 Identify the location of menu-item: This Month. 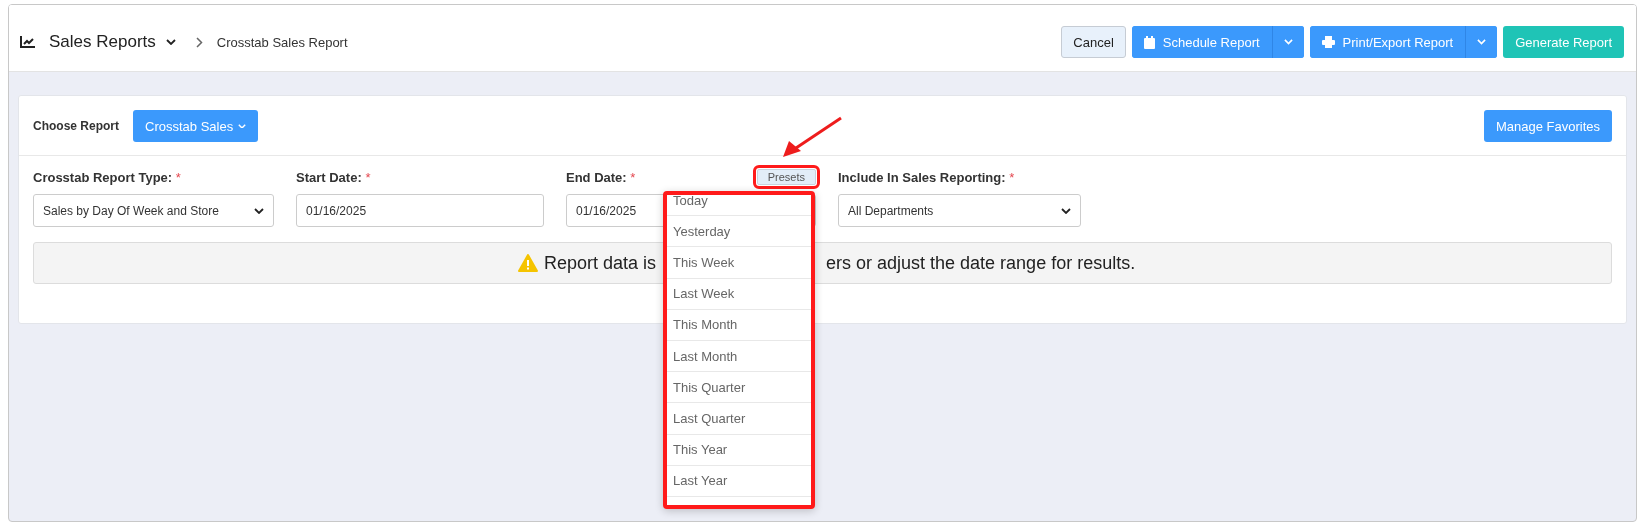
(739, 325).